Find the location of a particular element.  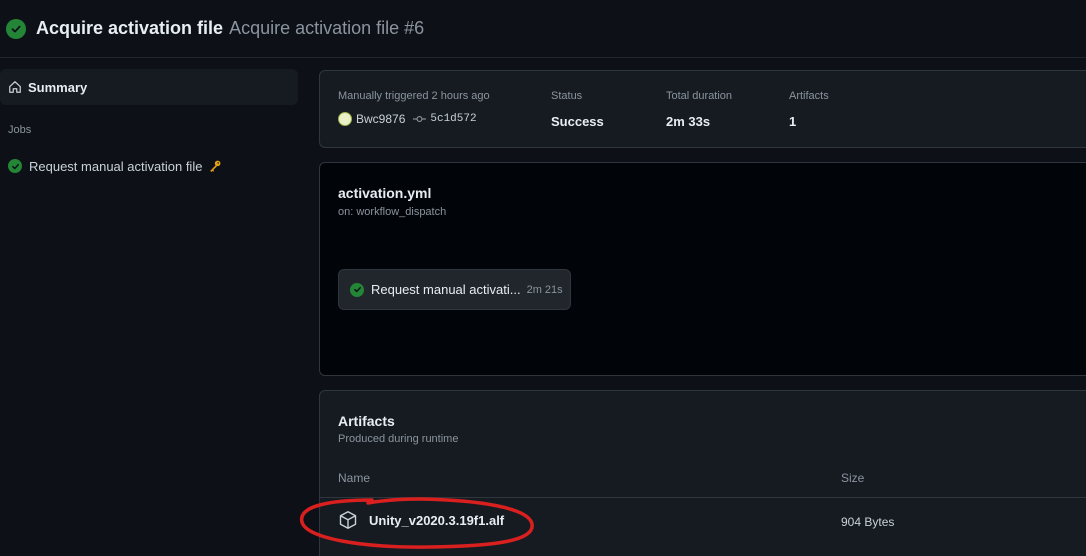

artifacts-title: Artifacts is located at coordinates (366, 421).